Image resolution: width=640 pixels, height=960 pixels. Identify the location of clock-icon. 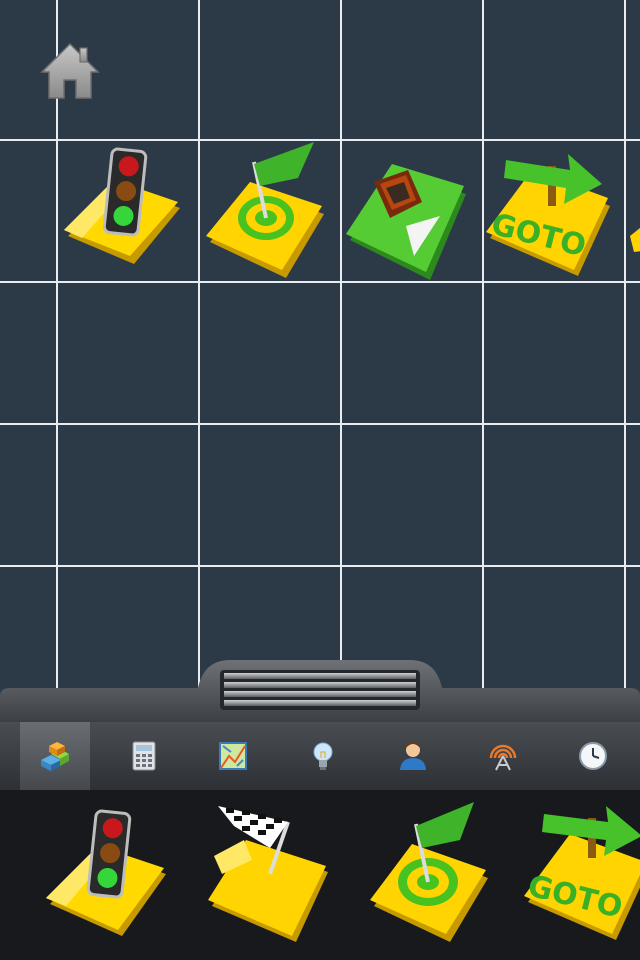
(593, 756).